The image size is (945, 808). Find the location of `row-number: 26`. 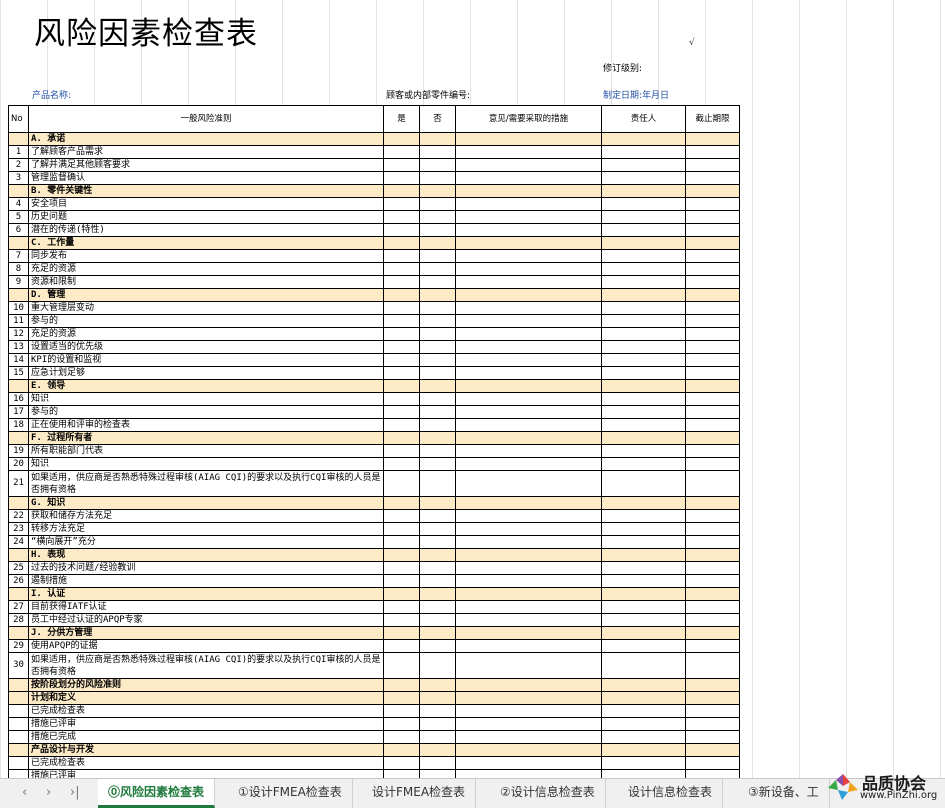

row-number: 26 is located at coordinates (18, 581).